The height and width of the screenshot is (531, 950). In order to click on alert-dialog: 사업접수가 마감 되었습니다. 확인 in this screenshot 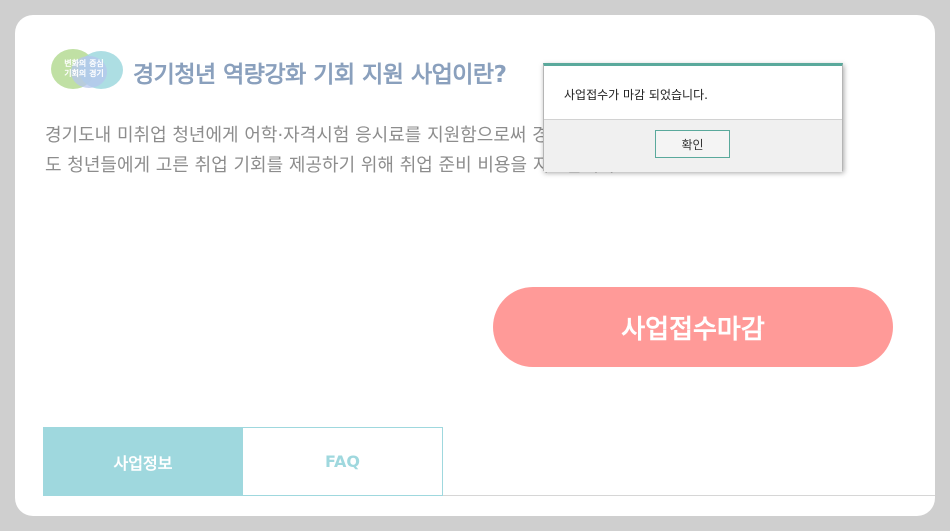, I will do `click(693, 117)`.